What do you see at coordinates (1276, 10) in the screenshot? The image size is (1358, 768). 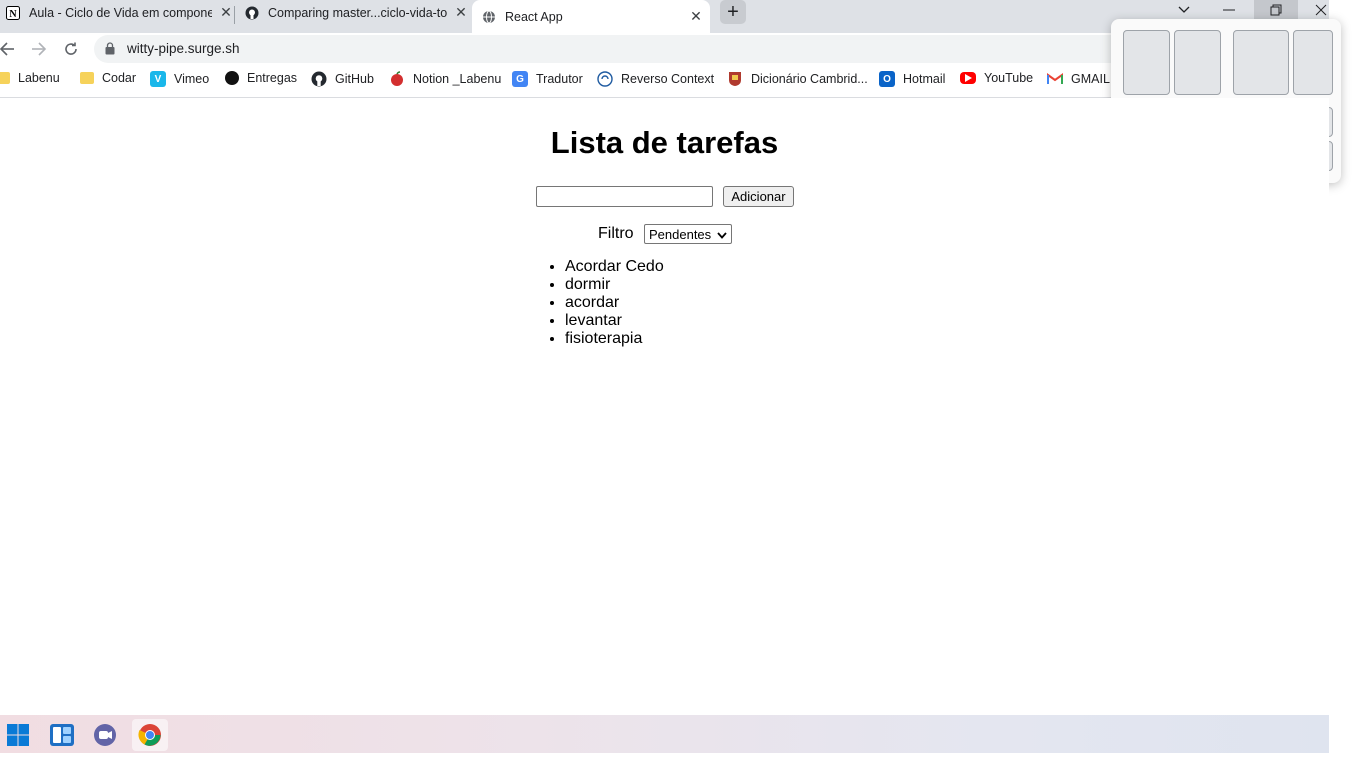 I see `restore-icon` at bounding box center [1276, 10].